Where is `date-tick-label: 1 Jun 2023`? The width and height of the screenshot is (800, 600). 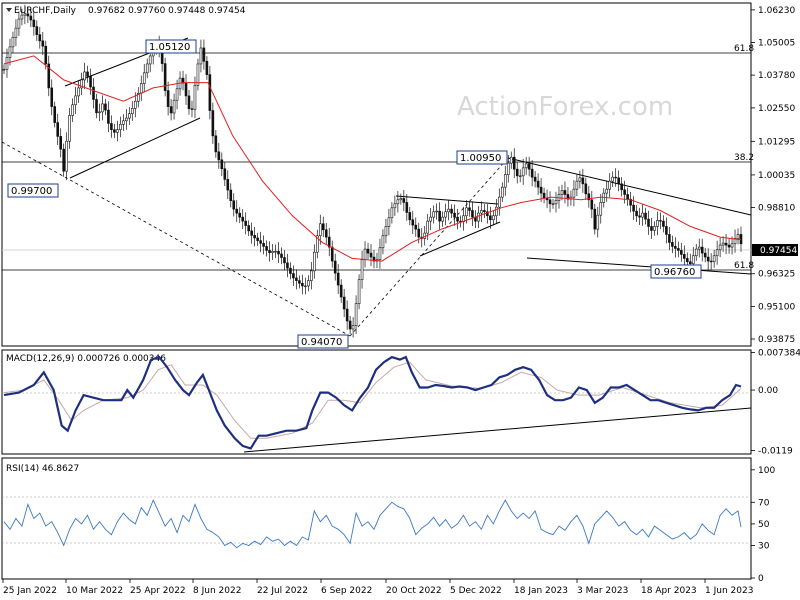
date-tick-label: 1 Jun 2023 is located at coordinates (729, 591).